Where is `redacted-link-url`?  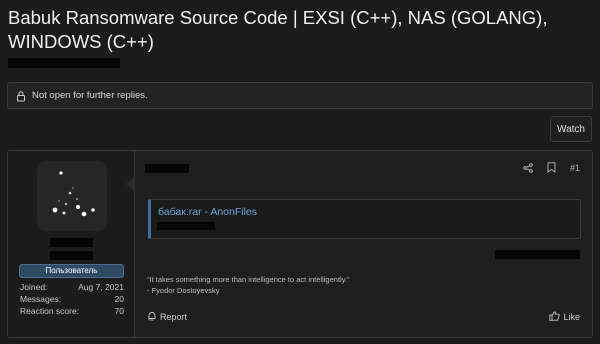 redacted-link-url is located at coordinates (186, 226).